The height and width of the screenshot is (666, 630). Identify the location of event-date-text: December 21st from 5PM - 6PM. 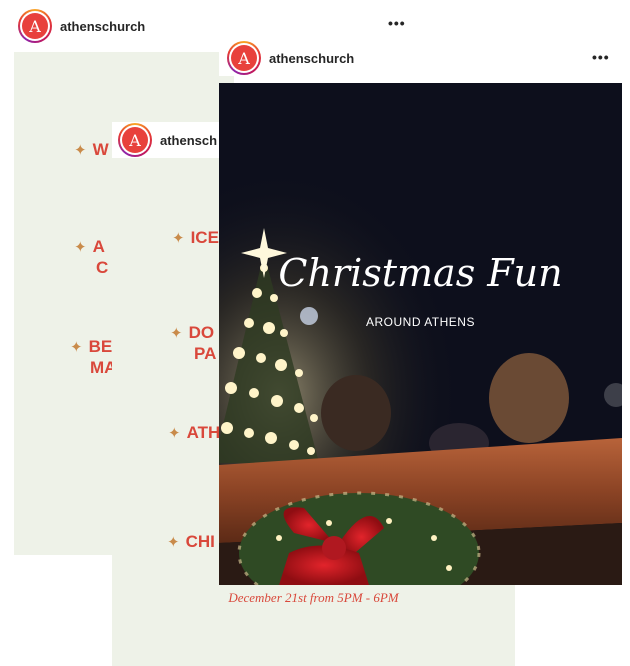
(313, 597).